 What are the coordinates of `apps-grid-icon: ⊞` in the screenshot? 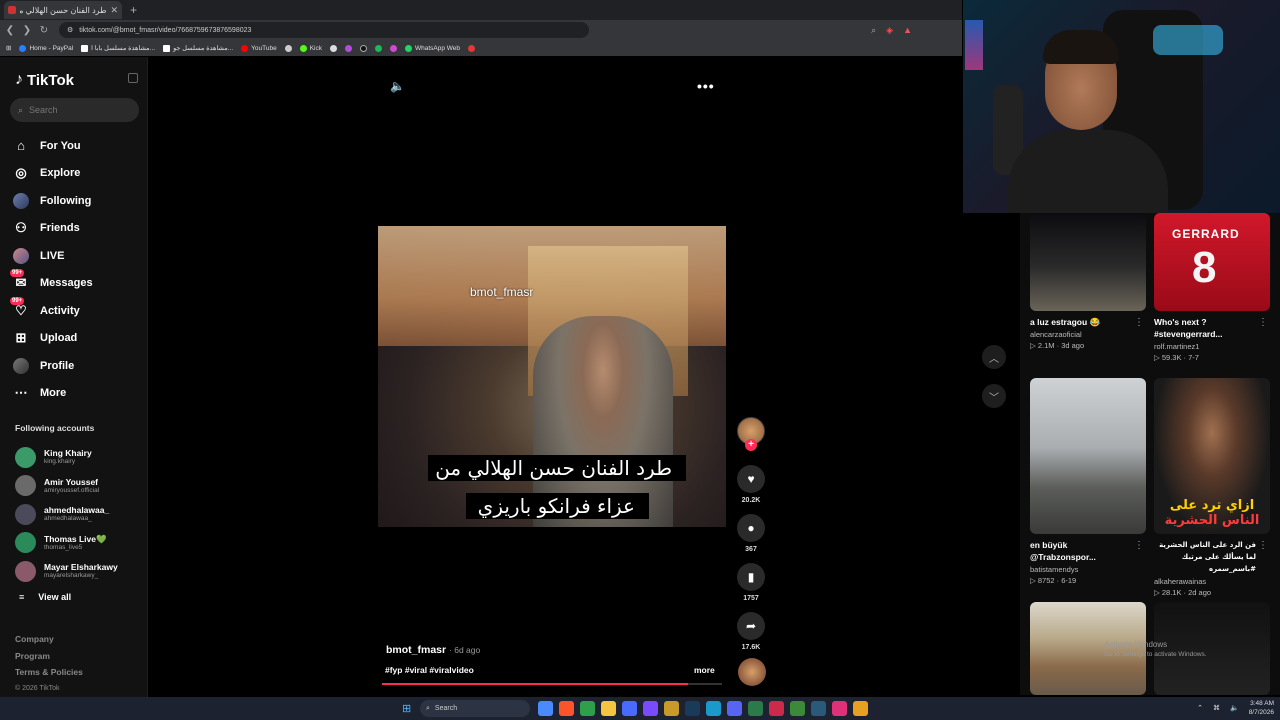 It's located at (8, 48).